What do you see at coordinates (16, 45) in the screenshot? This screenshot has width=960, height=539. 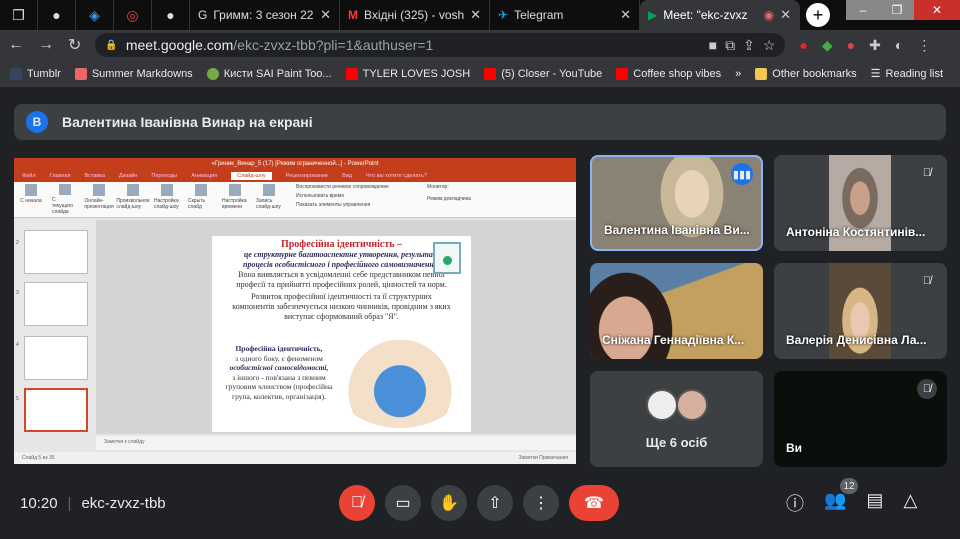 I see `back-button: ←` at bounding box center [16, 45].